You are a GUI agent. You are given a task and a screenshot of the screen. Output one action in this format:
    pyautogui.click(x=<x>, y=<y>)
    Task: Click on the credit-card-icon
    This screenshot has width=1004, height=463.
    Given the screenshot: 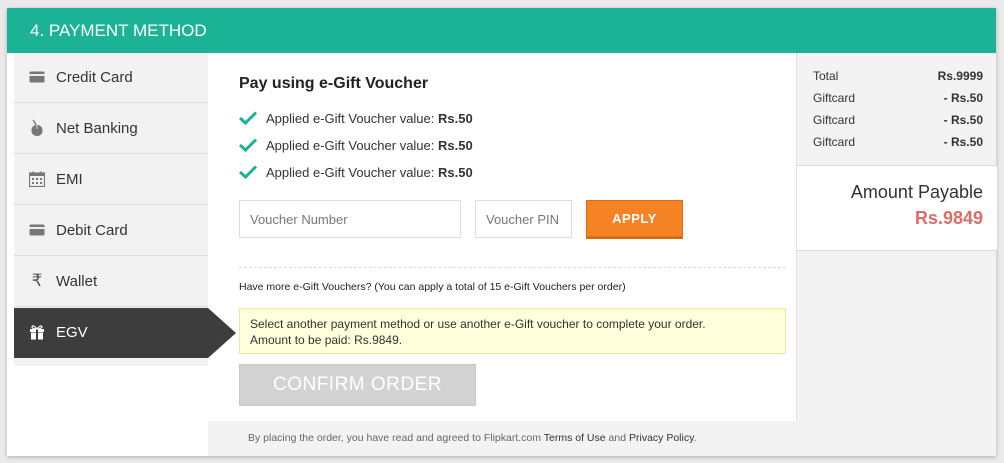 What is the action you would take?
    pyautogui.click(x=37, y=77)
    